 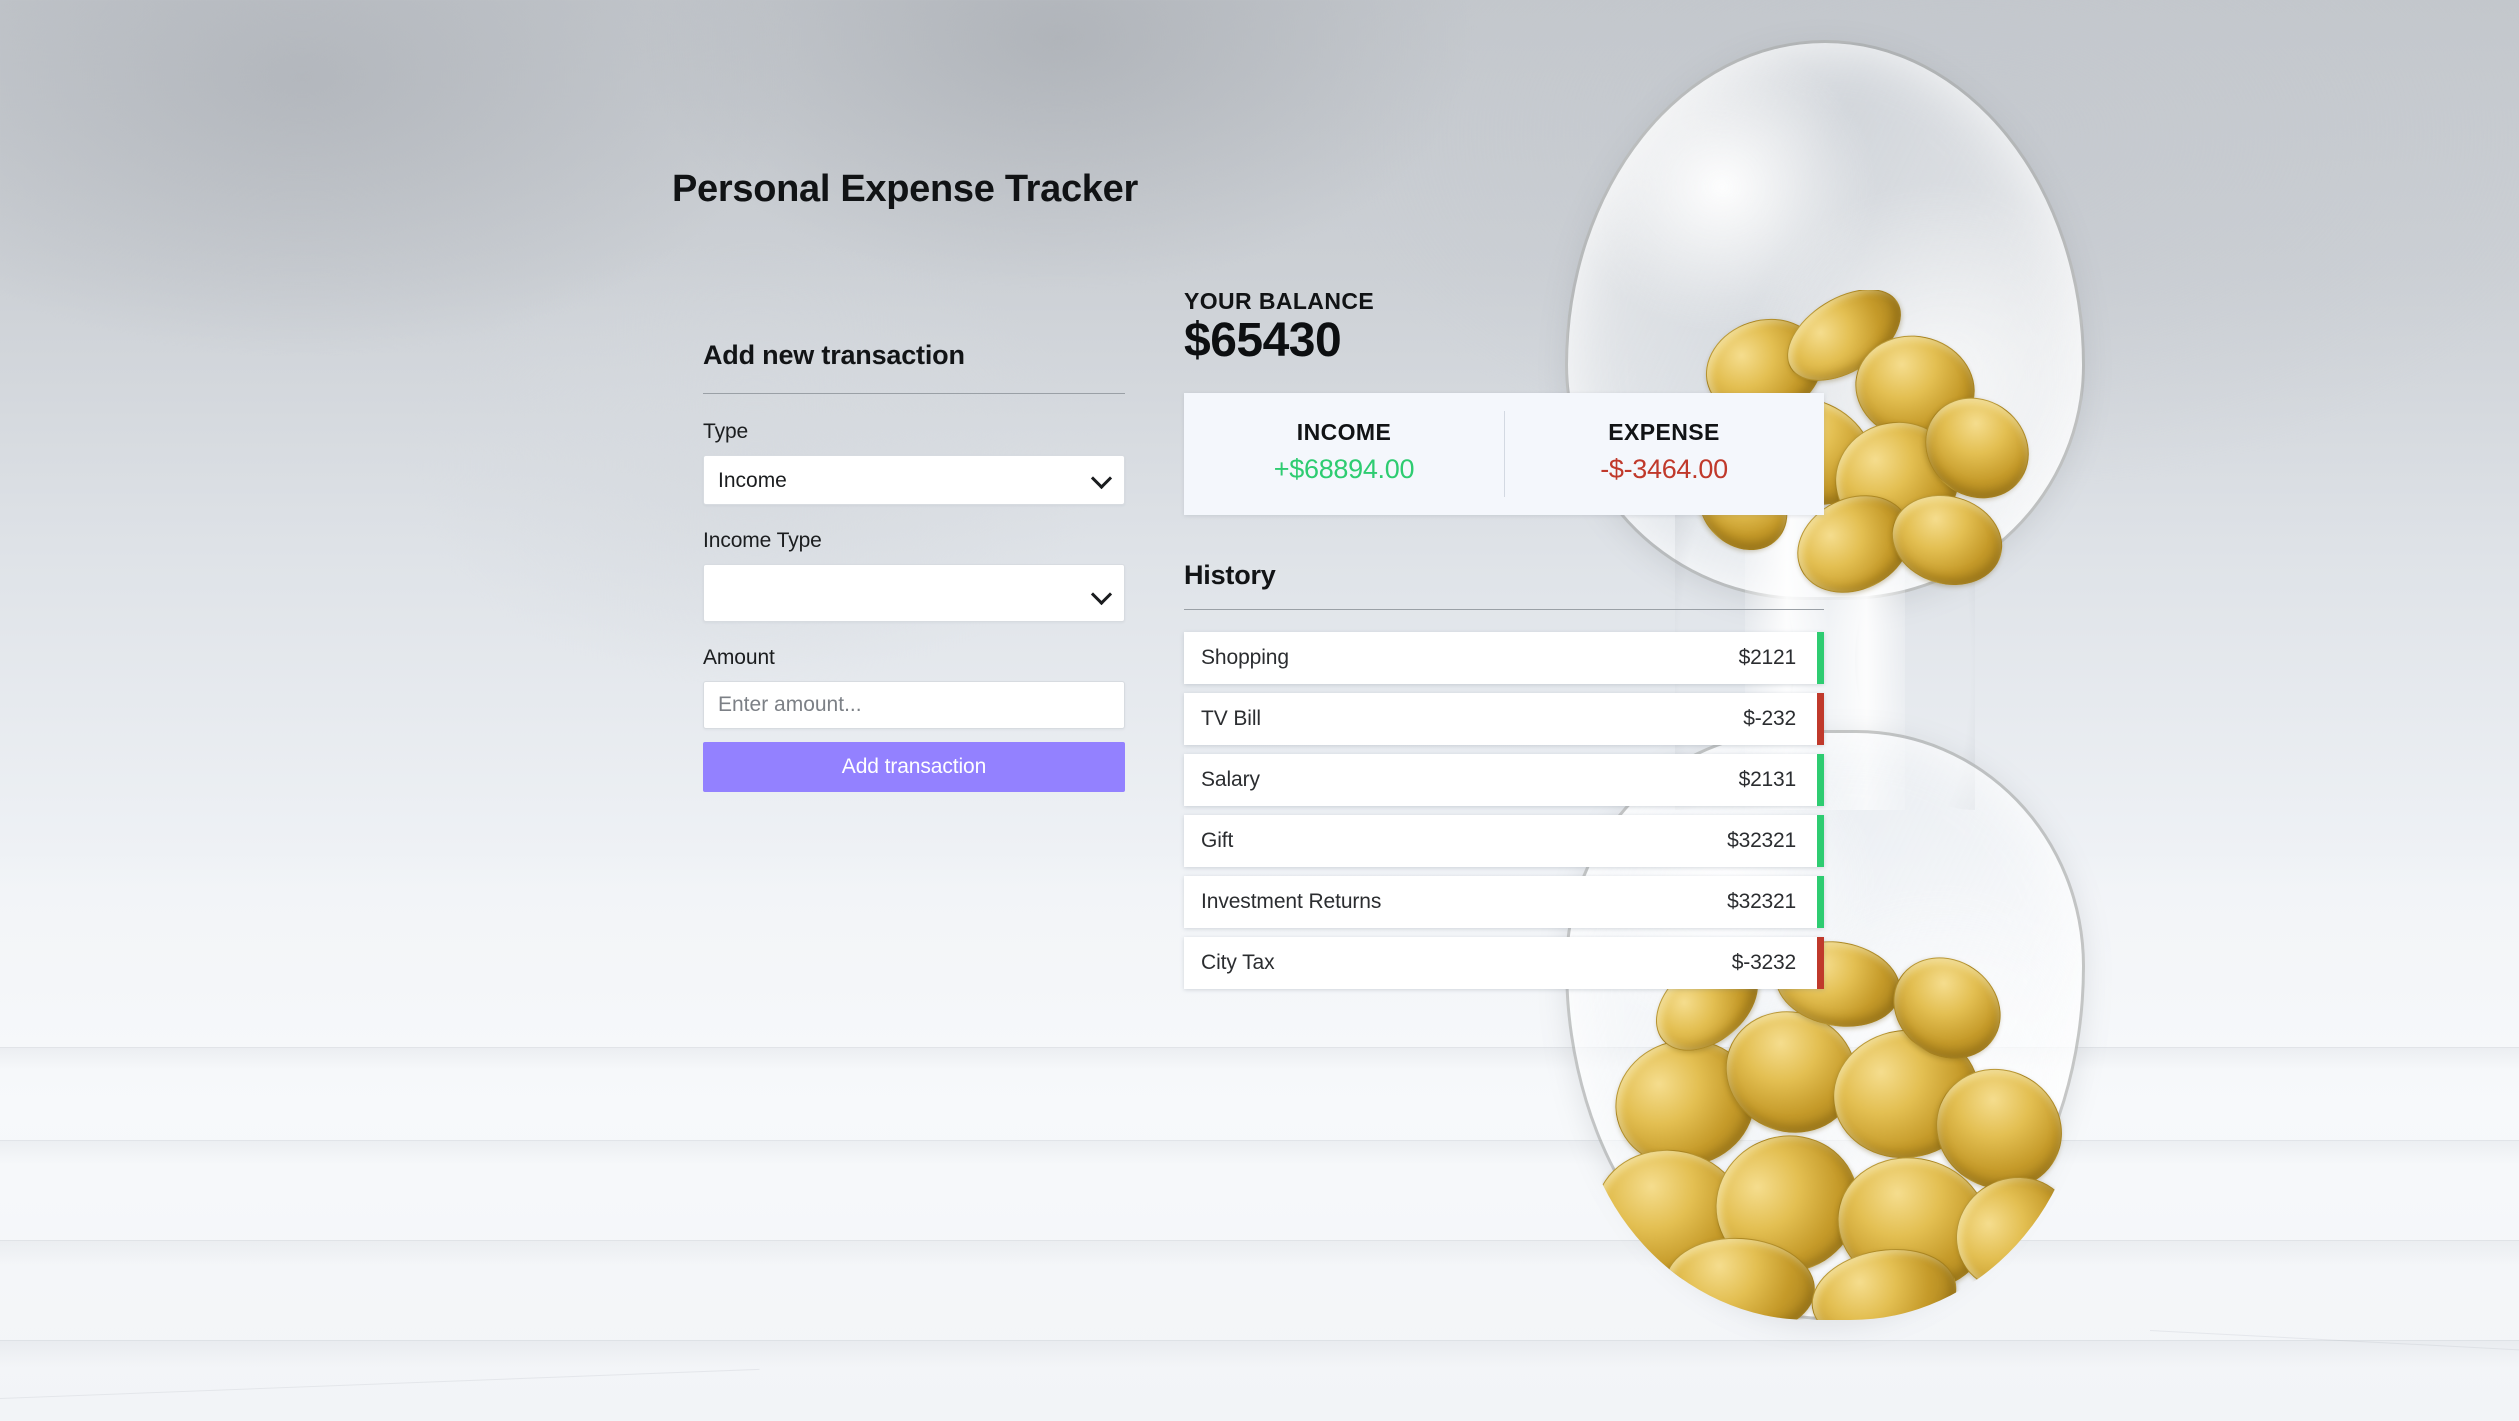 I want to click on expense-cell: EXPENSE -$-3464.00, so click(x=1664, y=454).